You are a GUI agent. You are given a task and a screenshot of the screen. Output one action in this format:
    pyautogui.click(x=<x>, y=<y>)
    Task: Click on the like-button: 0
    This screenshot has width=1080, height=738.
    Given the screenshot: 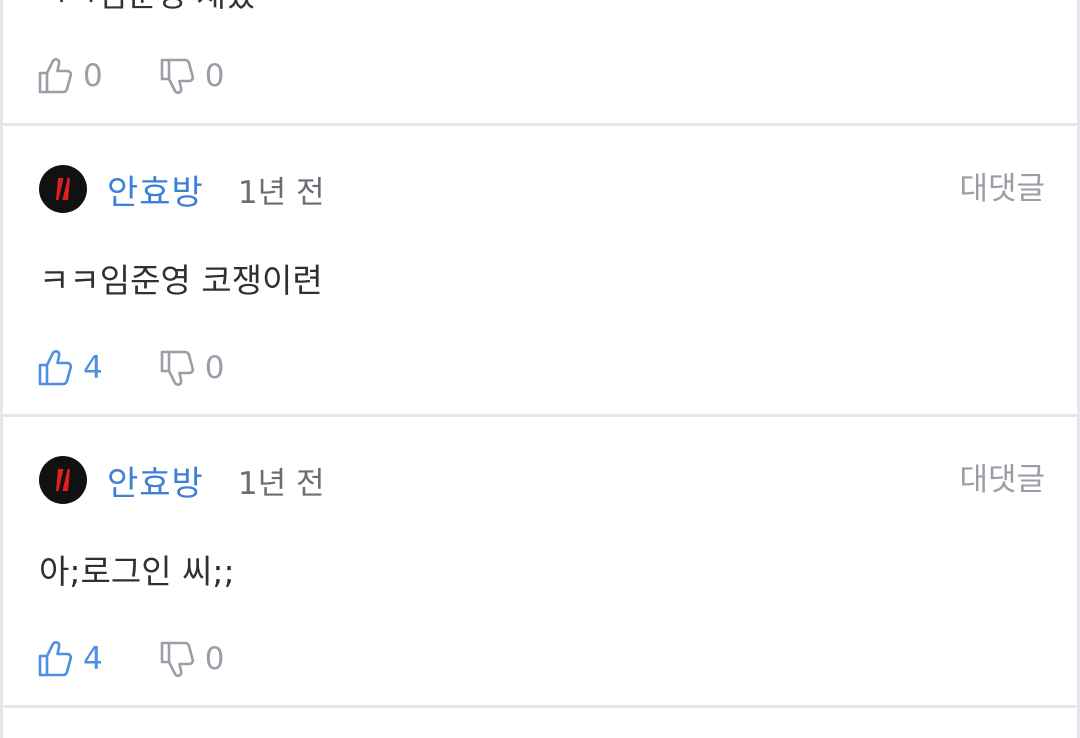 What is the action you would take?
    pyautogui.click(x=70, y=76)
    